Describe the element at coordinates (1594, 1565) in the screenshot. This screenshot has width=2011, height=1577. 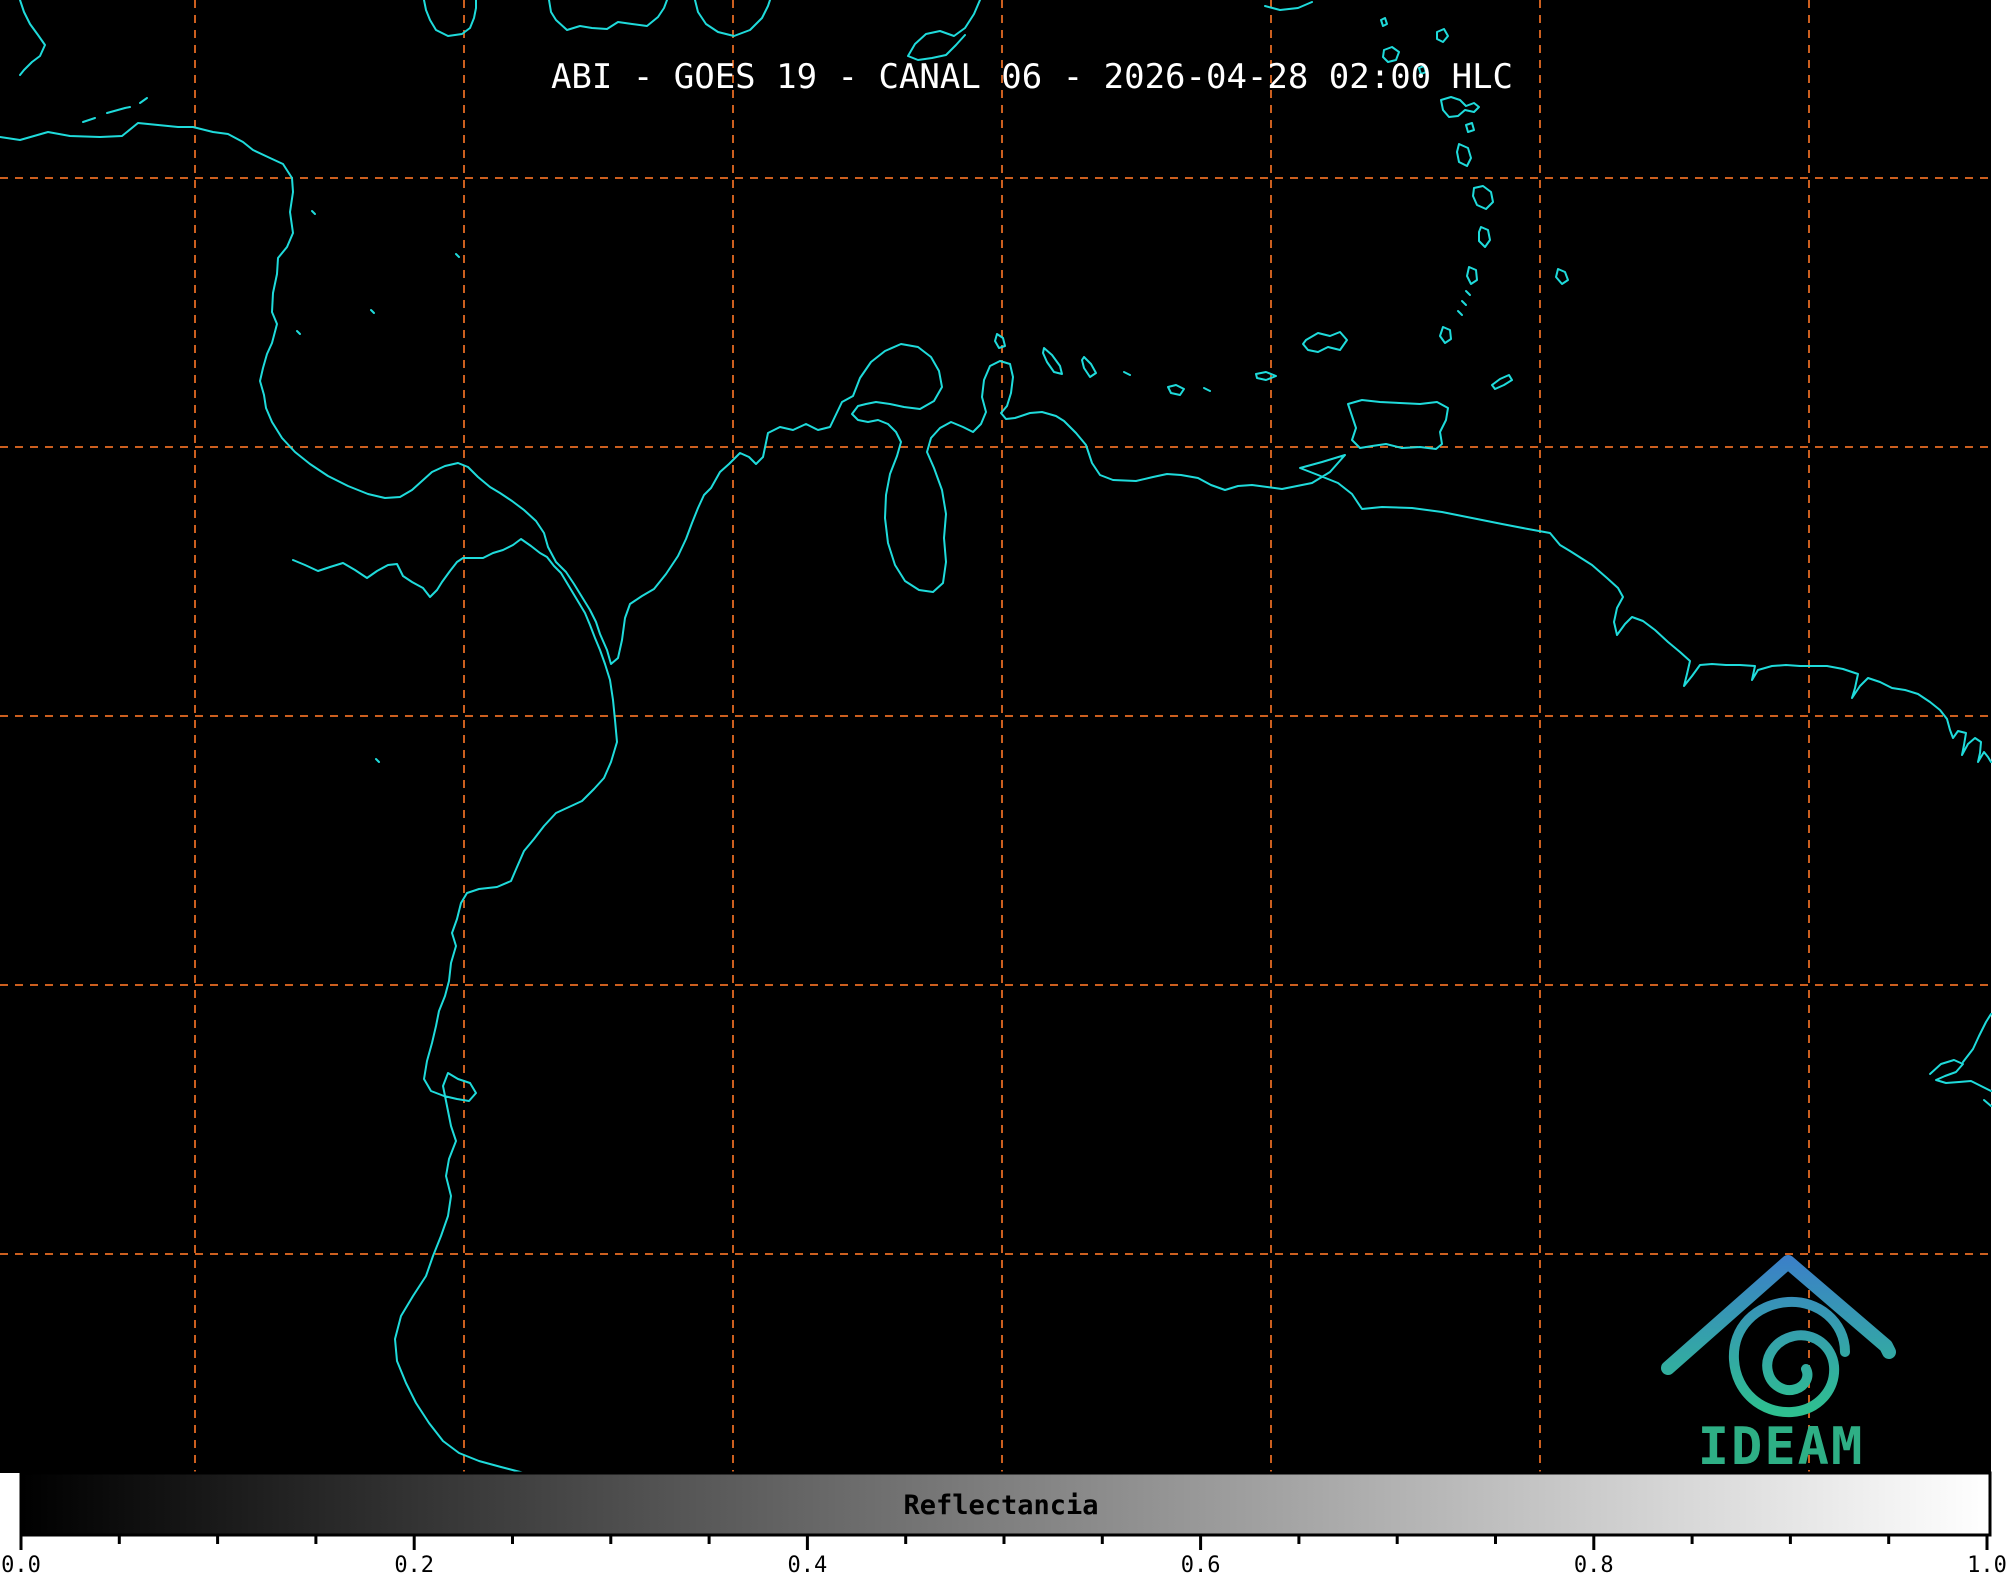
I see `colorbar-tick-label: 0.8` at that location.